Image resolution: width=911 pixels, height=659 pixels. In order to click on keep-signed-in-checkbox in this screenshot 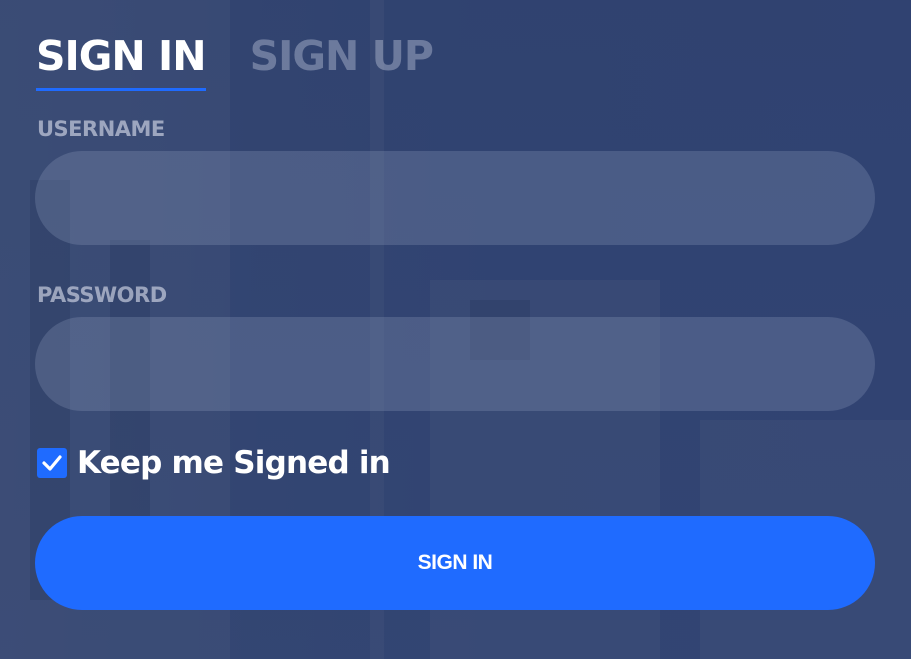, I will do `click(52, 463)`.